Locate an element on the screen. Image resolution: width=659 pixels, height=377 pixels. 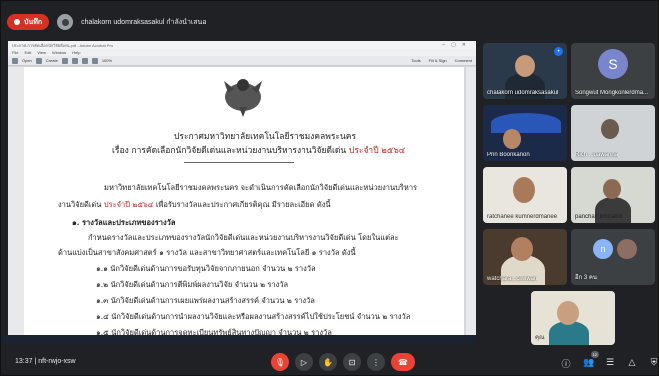
zoom-value: 100% is located at coordinates (107, 60).